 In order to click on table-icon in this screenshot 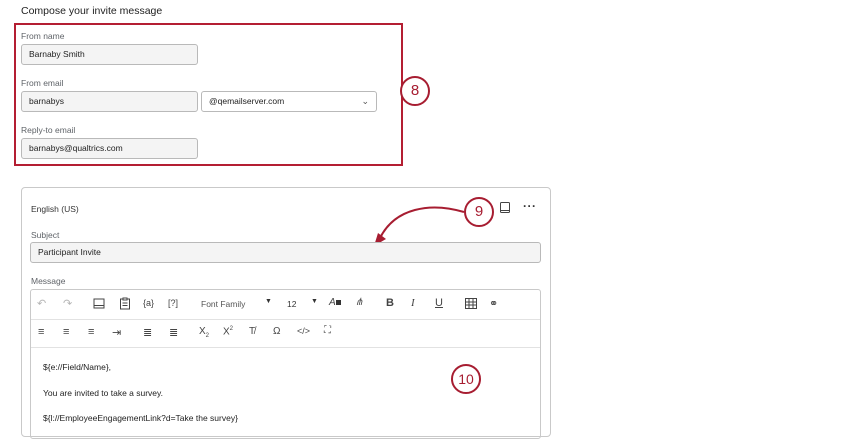, I will do `click(471, 303)`.